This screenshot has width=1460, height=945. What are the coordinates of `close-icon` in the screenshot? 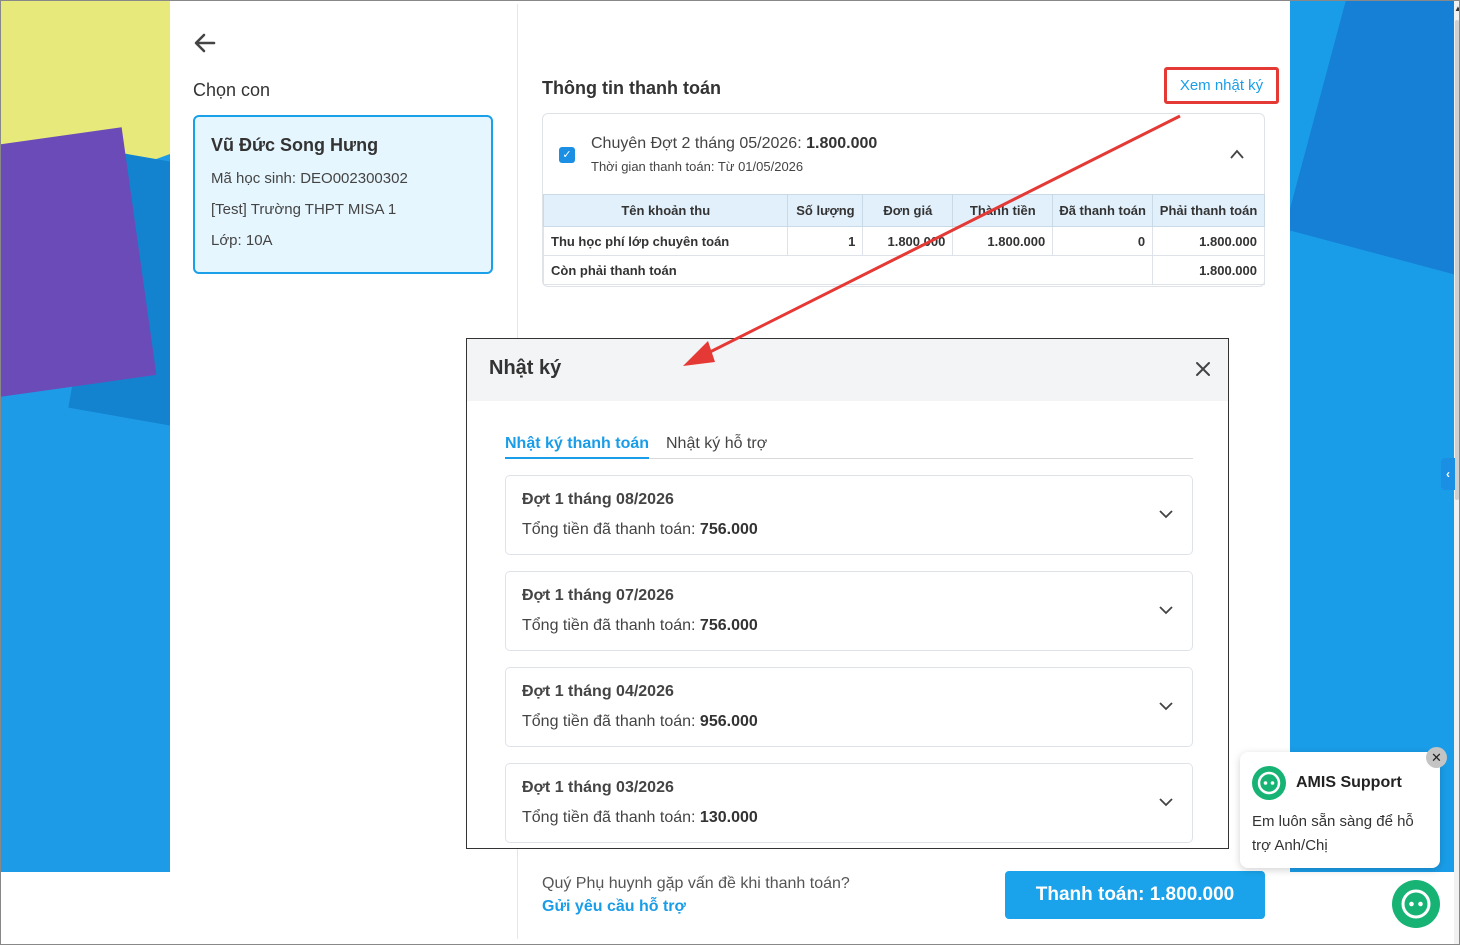 It's located at (1203, 369).